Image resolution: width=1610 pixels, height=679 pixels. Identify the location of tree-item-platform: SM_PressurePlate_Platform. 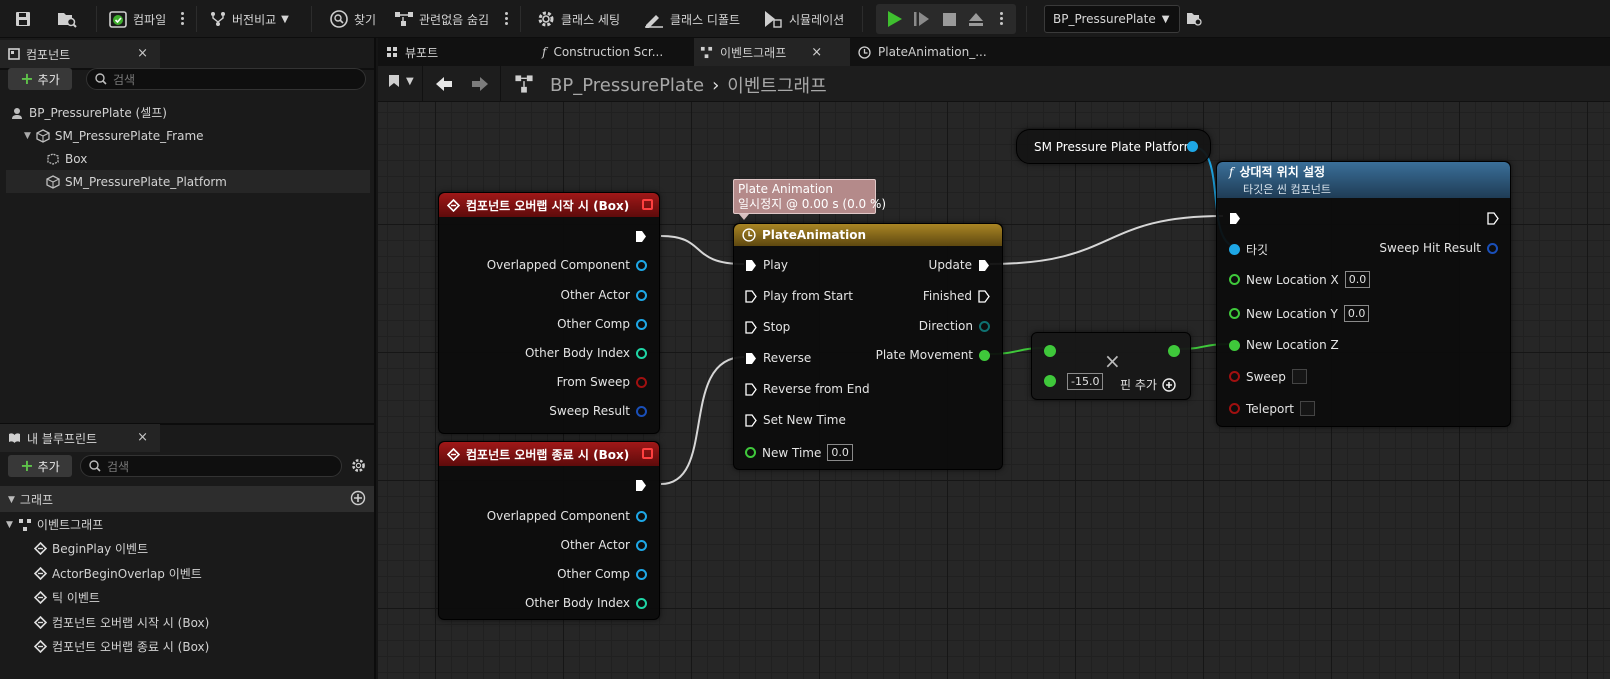
(136, 181).